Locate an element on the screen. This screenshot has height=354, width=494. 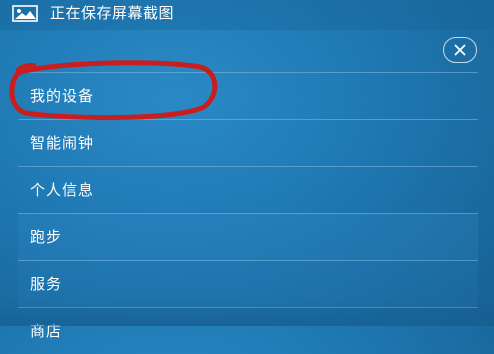
menu-item-personal-info: 个人信息 is located at coordinates (248, 189).